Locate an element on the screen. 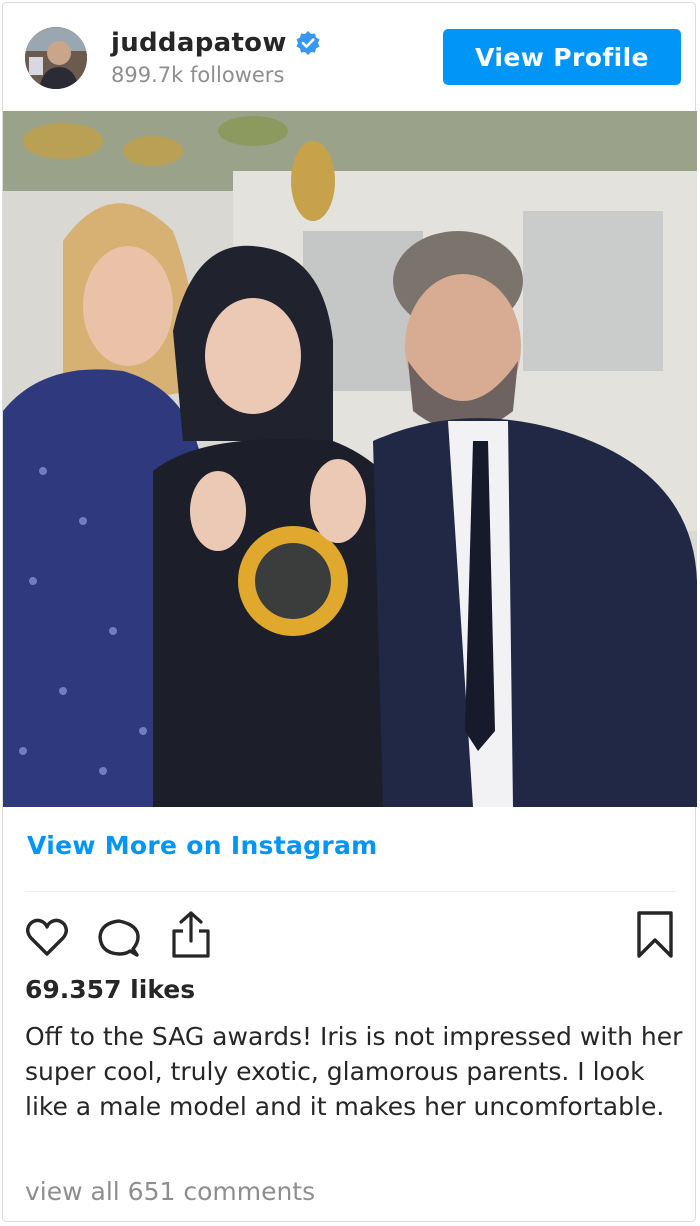 The height and width of the screenshot is (1226, 700). post-header: juddapatow 899.7k followers View Profile is located at coordinates (350, 57).